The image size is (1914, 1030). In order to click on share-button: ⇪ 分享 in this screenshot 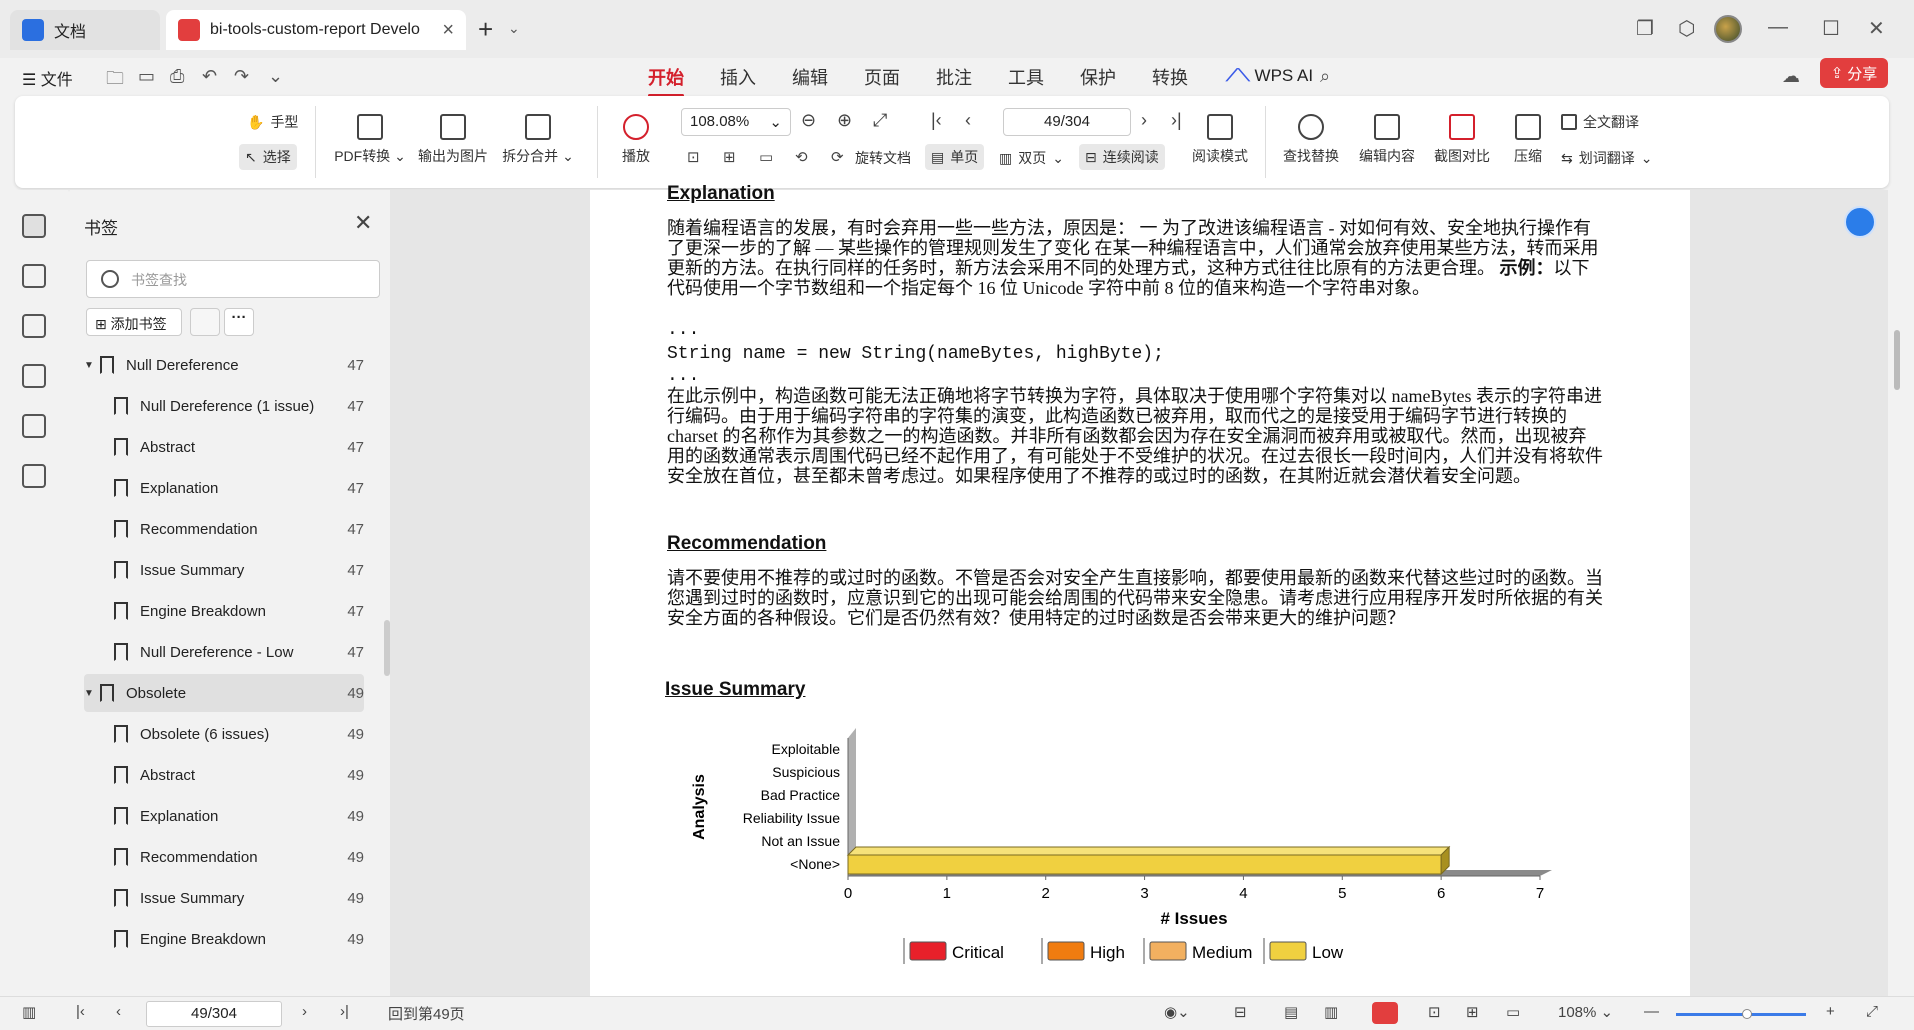, I will do `click(1854, 73)`.